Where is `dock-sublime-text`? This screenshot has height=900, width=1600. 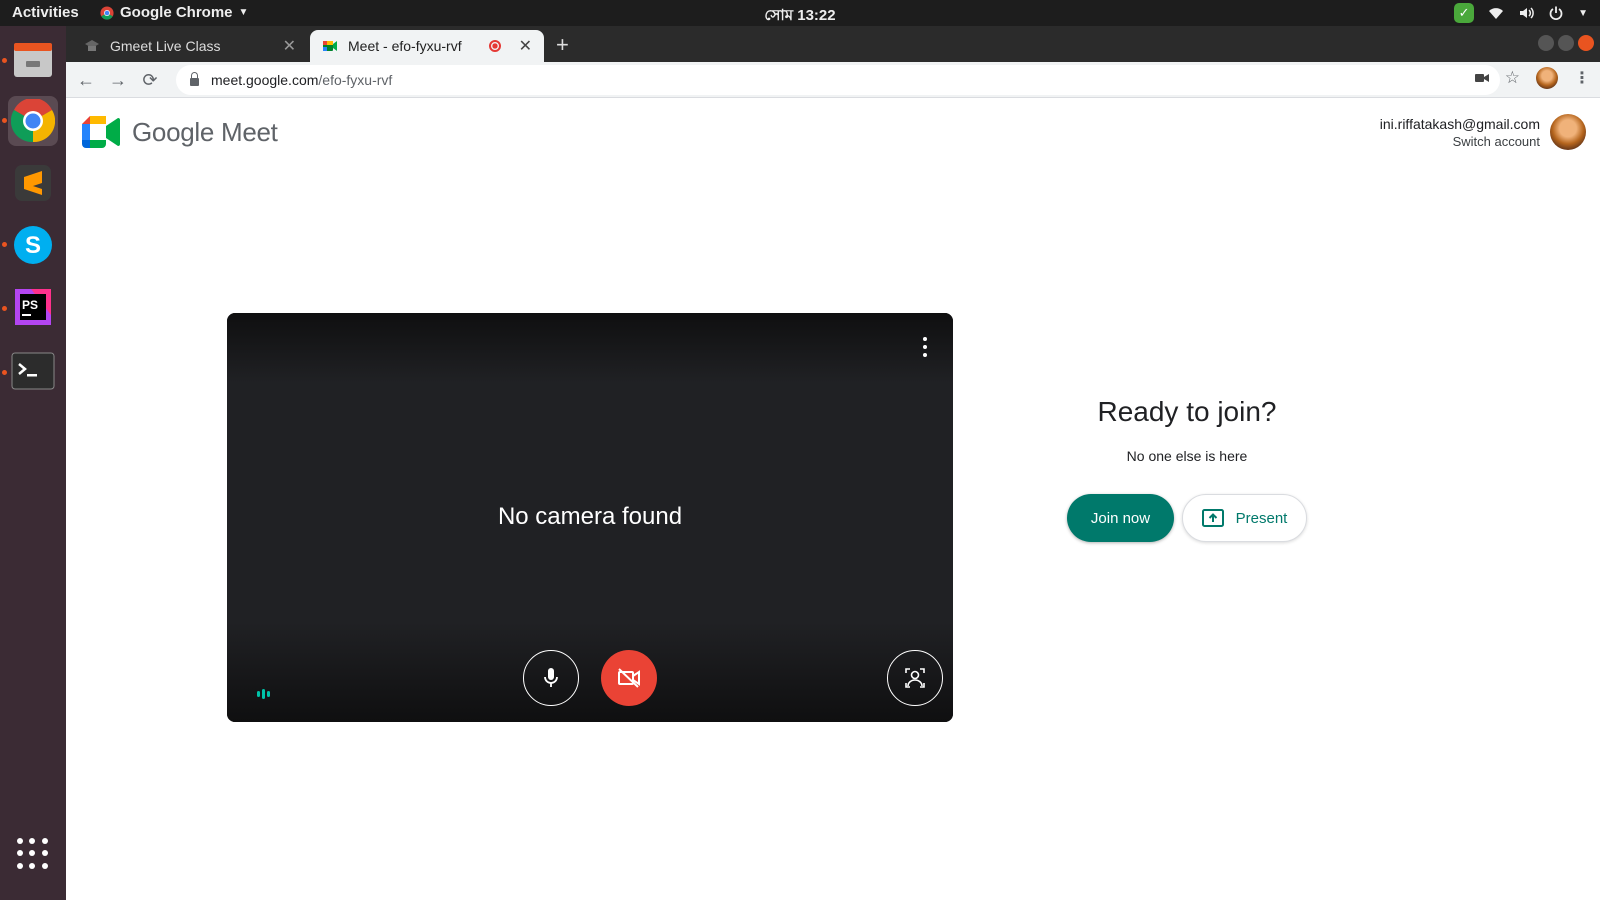 dock-sublime-text is located at coordinates (33, 183).